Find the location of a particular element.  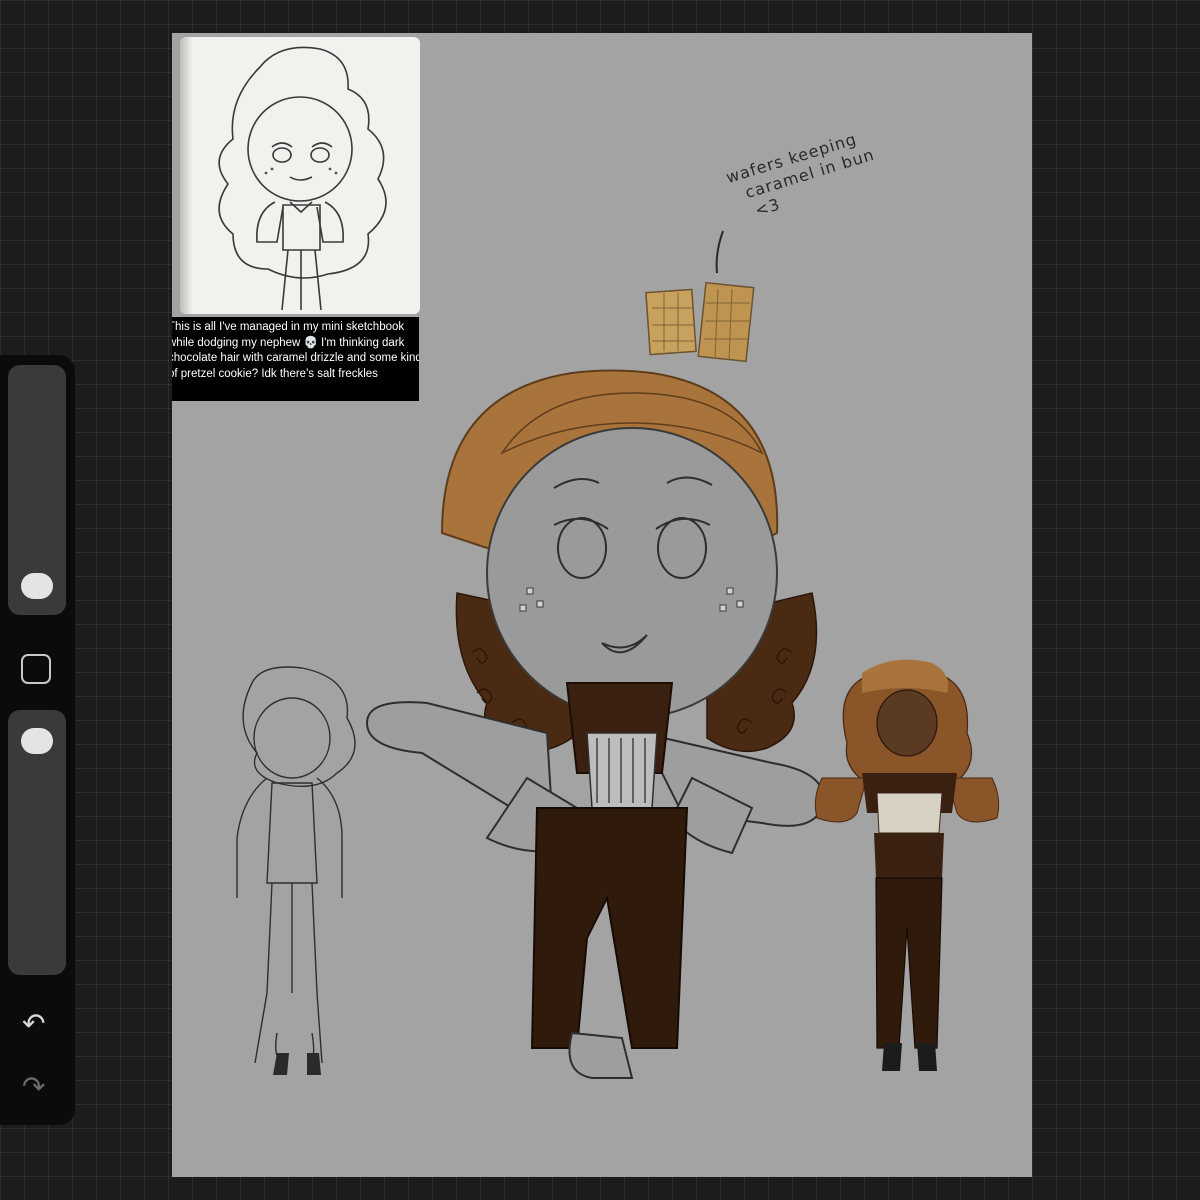

pants is located at coordinates (609, 928).